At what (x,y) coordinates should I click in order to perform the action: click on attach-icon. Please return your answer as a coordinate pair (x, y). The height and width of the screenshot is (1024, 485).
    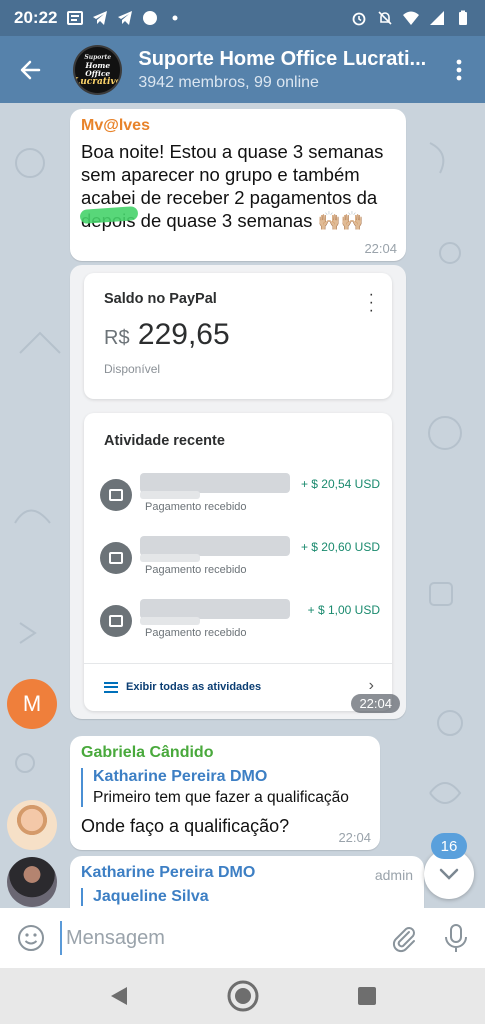
    Looking at the image, I should click on (403, 940).